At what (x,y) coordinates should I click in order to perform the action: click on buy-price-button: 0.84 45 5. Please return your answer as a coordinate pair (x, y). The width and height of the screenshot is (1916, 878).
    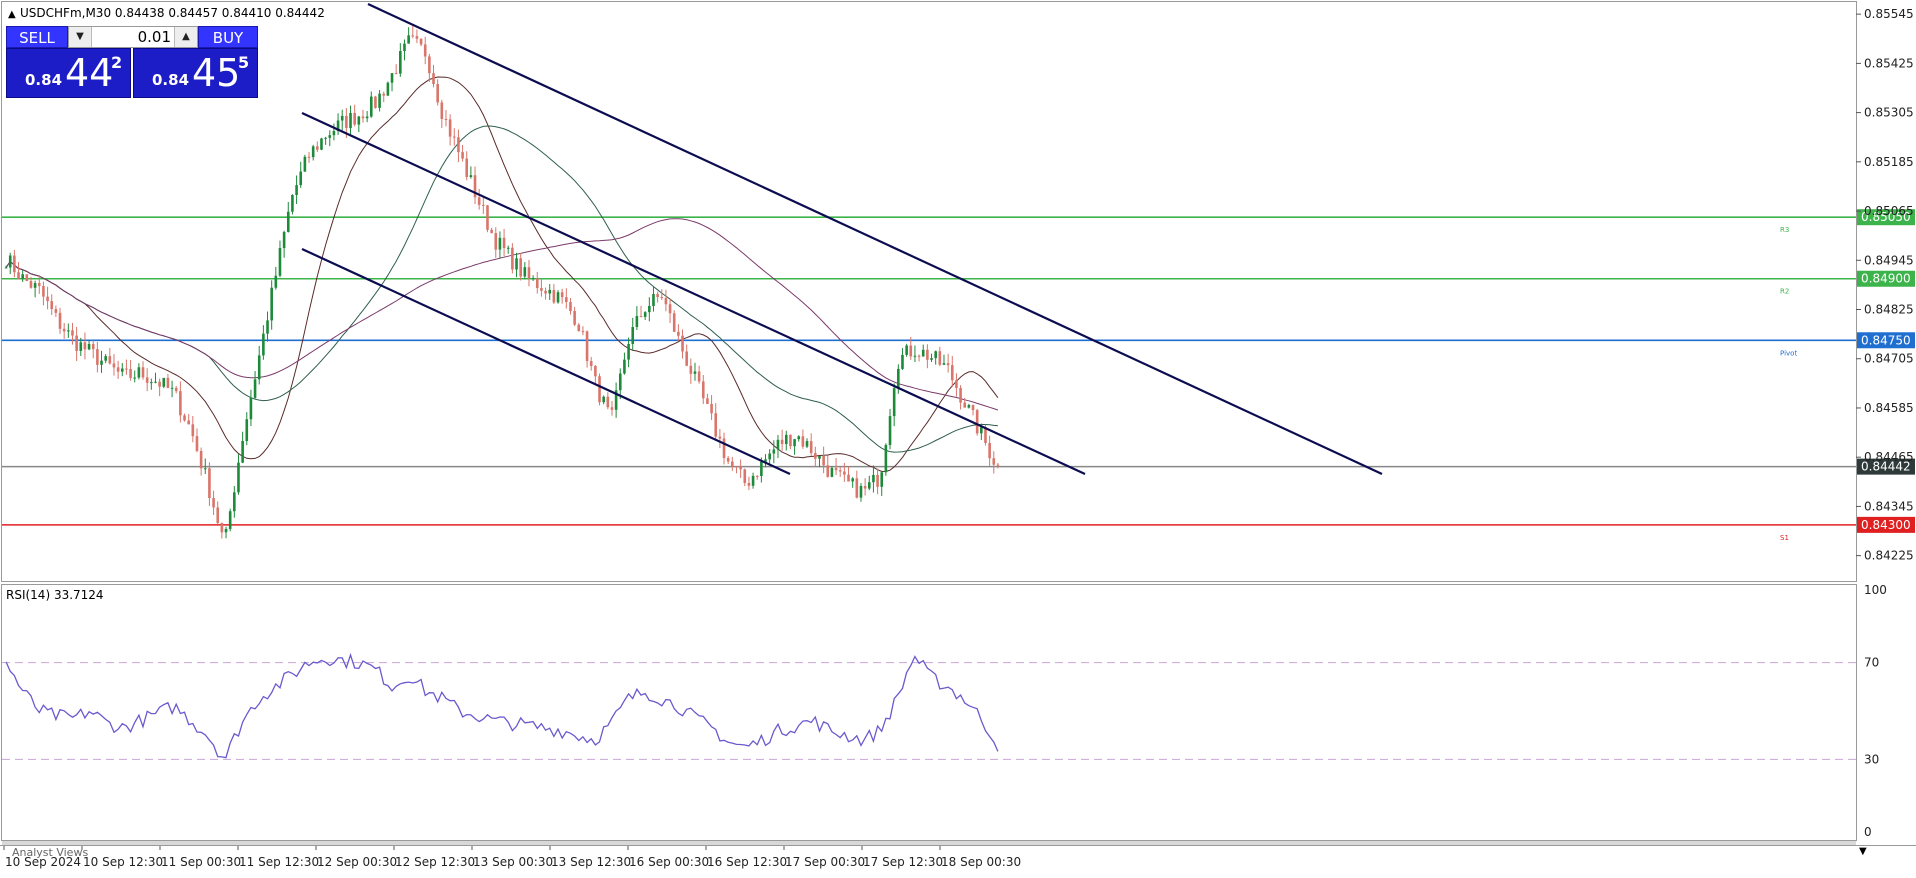
    Looking at the image, I should click on (195, 73).